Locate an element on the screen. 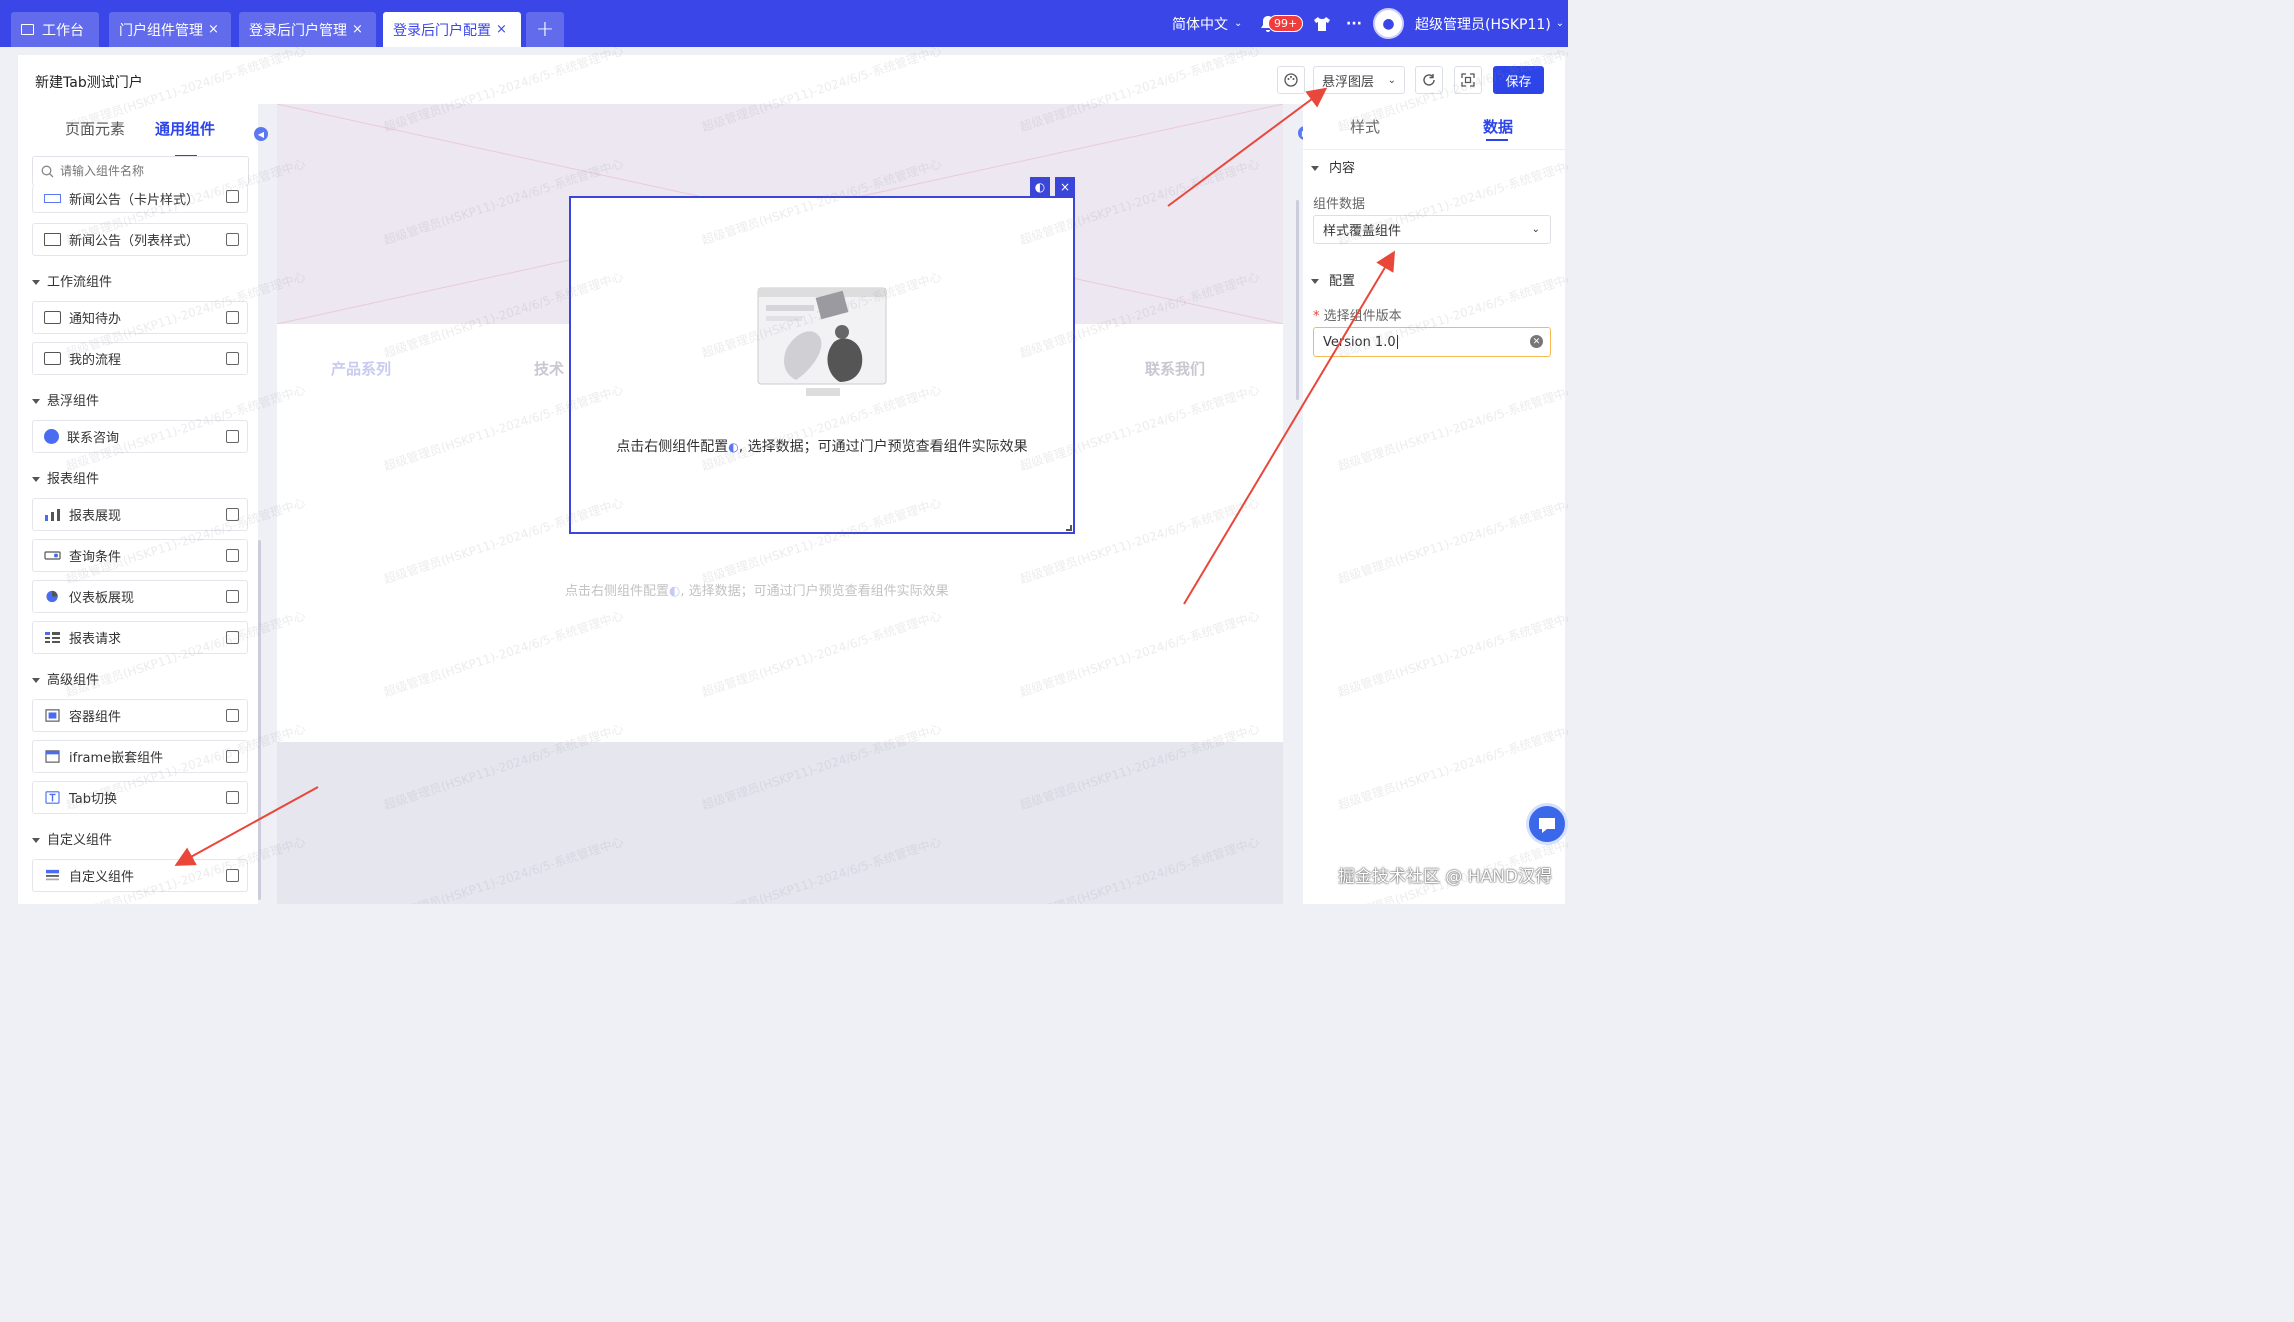  section-config: 配置 is located at coordinates (1333, 279).